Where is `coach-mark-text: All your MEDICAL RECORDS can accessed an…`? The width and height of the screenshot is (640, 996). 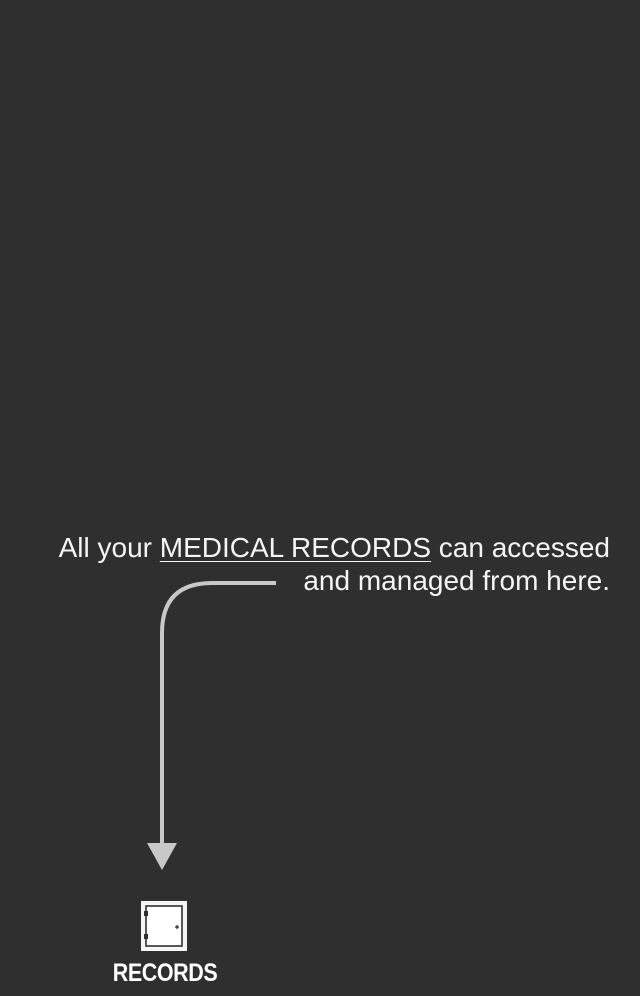 coach-mark-text: All your MEDICAL RECORDS can accessed an… is located at coordinates (334, 564).